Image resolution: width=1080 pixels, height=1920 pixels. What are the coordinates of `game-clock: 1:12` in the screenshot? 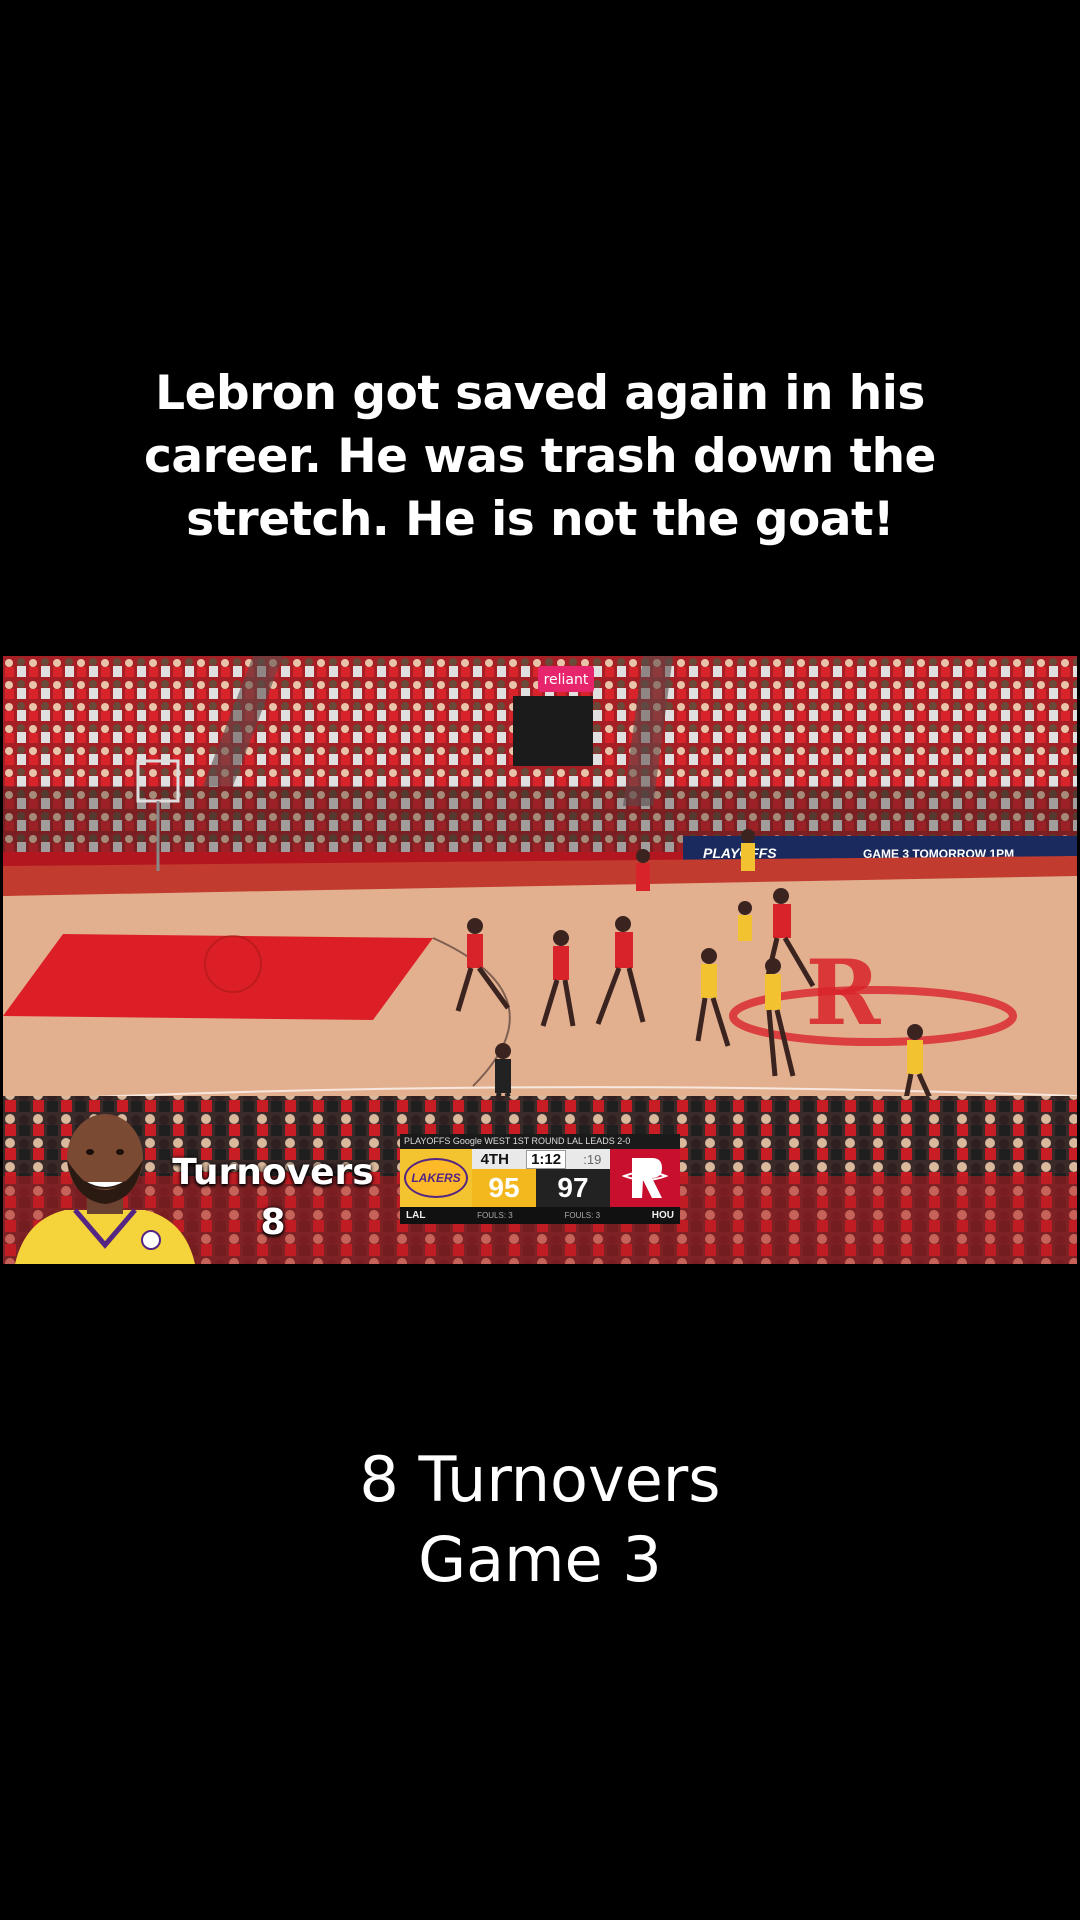 It's located at (546, 1159).